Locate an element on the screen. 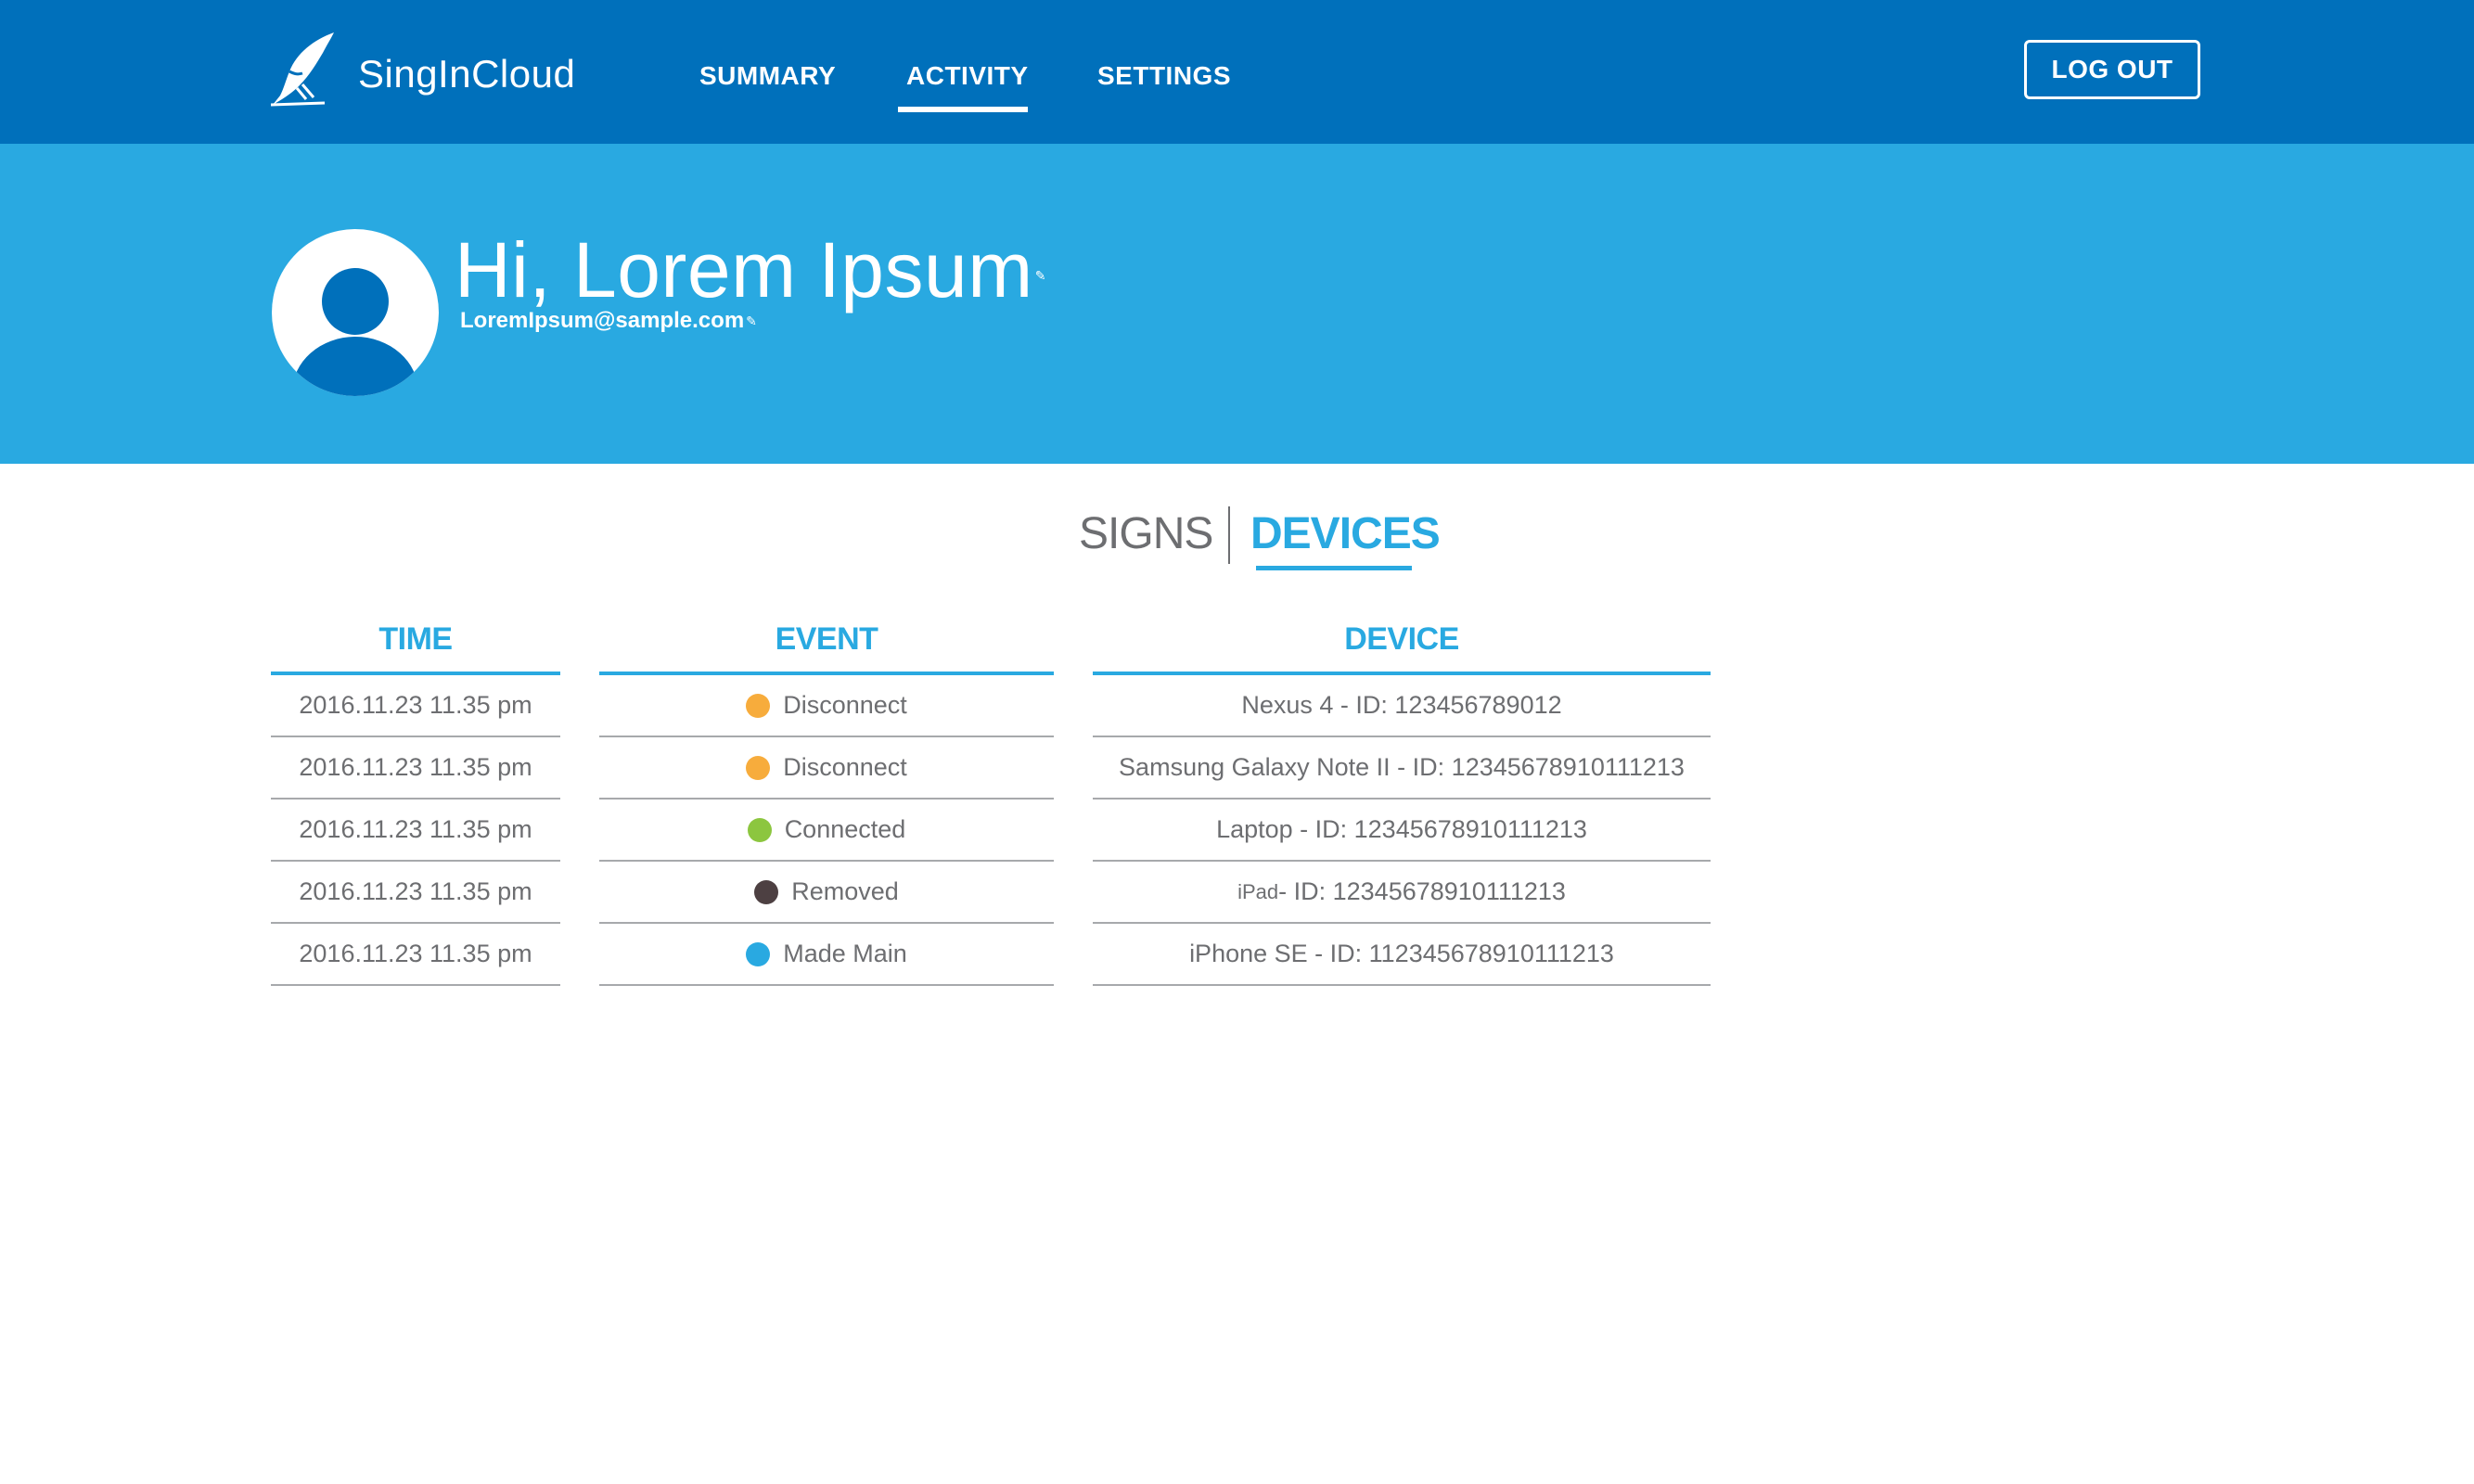 The height and width of the screenshot is (1484, 2474). device-cell: Laptop - ID: 12345678910111213 is located at coordinates (1402, 831).